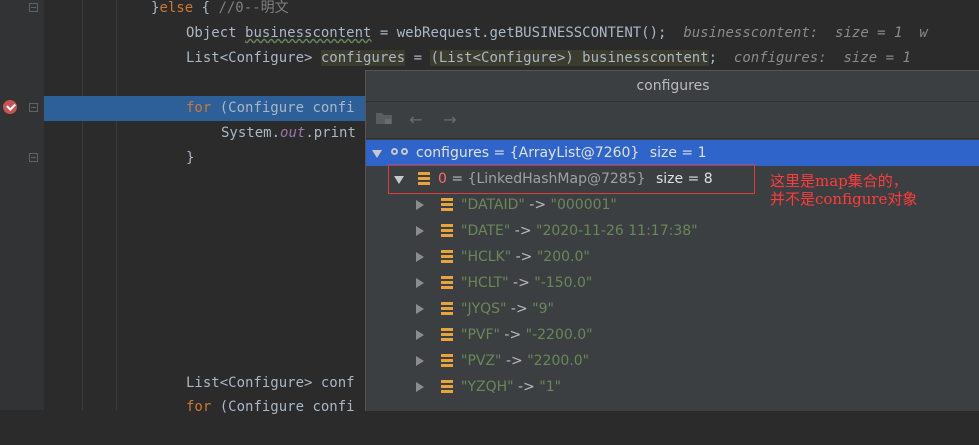 The image size is (979, 445). Describe the element at coordinates (844, 190) in the screenshot. I see `annotation-note: 这里是map集合的， 并不是configure对象` at that location.